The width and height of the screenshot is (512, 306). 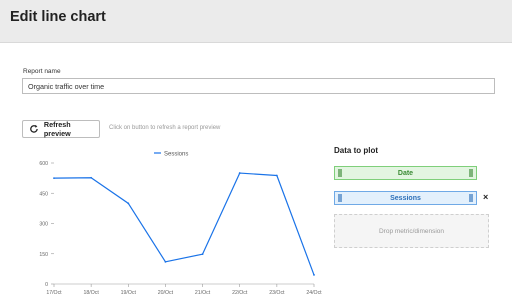 I want to click on chart-legend: Sessions, so click(x=171, y=155).